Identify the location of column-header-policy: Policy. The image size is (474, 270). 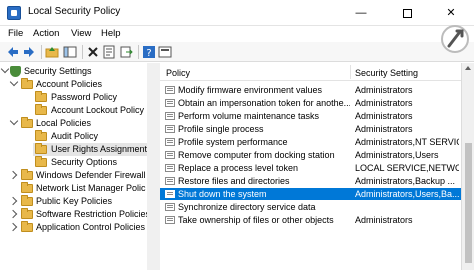
(178, 73).